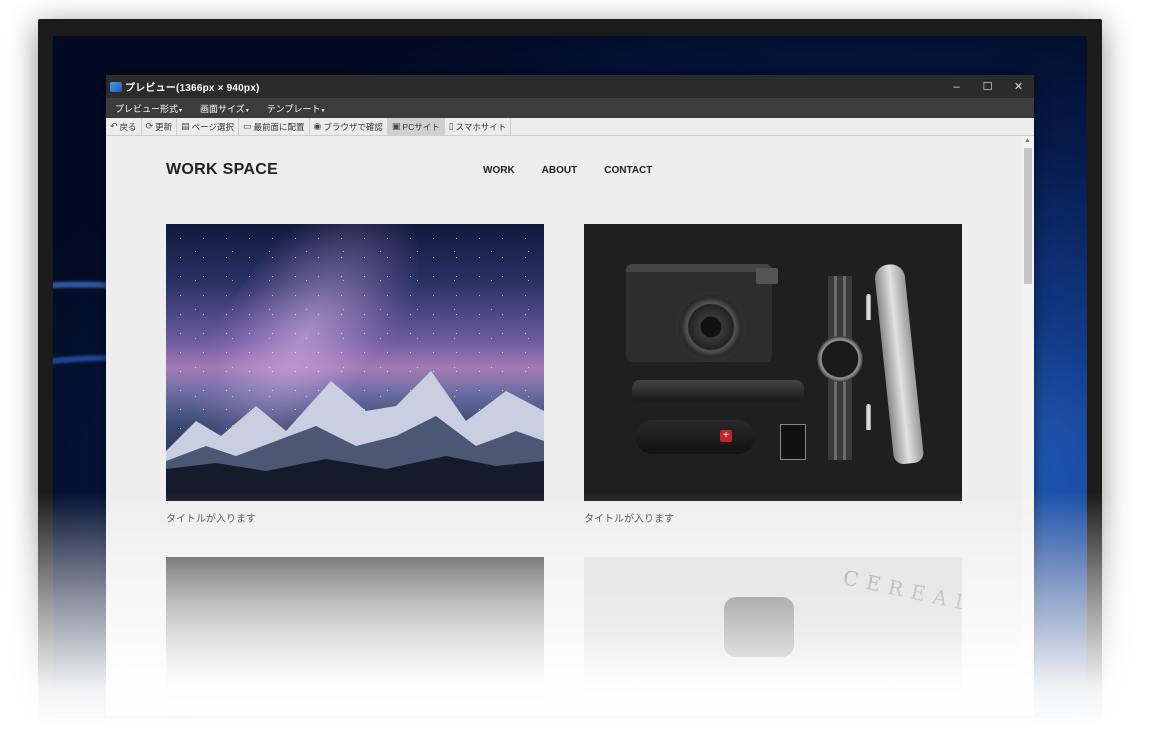  I want to click on menu-preview-format: プレビュー形式▾, so click(148, 108).